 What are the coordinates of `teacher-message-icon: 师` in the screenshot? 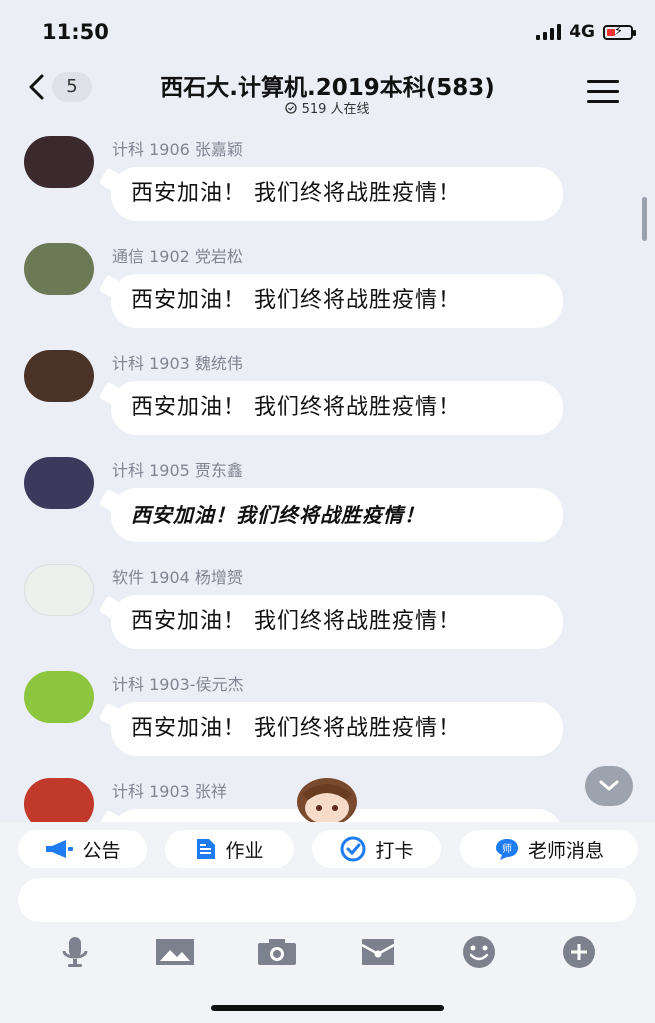 It's located at (506, 849).